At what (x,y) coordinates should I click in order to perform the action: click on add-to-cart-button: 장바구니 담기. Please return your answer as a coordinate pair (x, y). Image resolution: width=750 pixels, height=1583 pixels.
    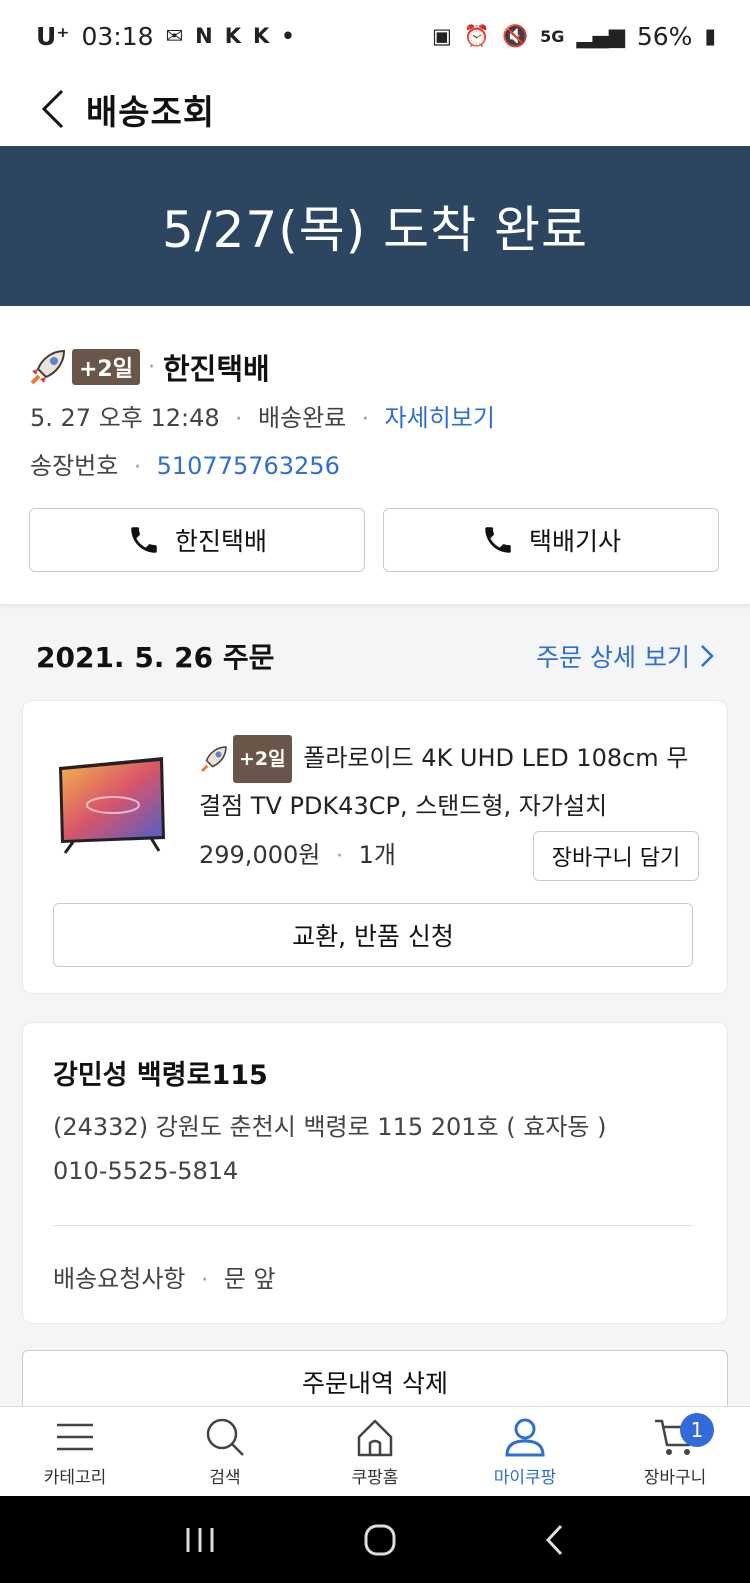
    Looking at the image, I should click on (616, 856).